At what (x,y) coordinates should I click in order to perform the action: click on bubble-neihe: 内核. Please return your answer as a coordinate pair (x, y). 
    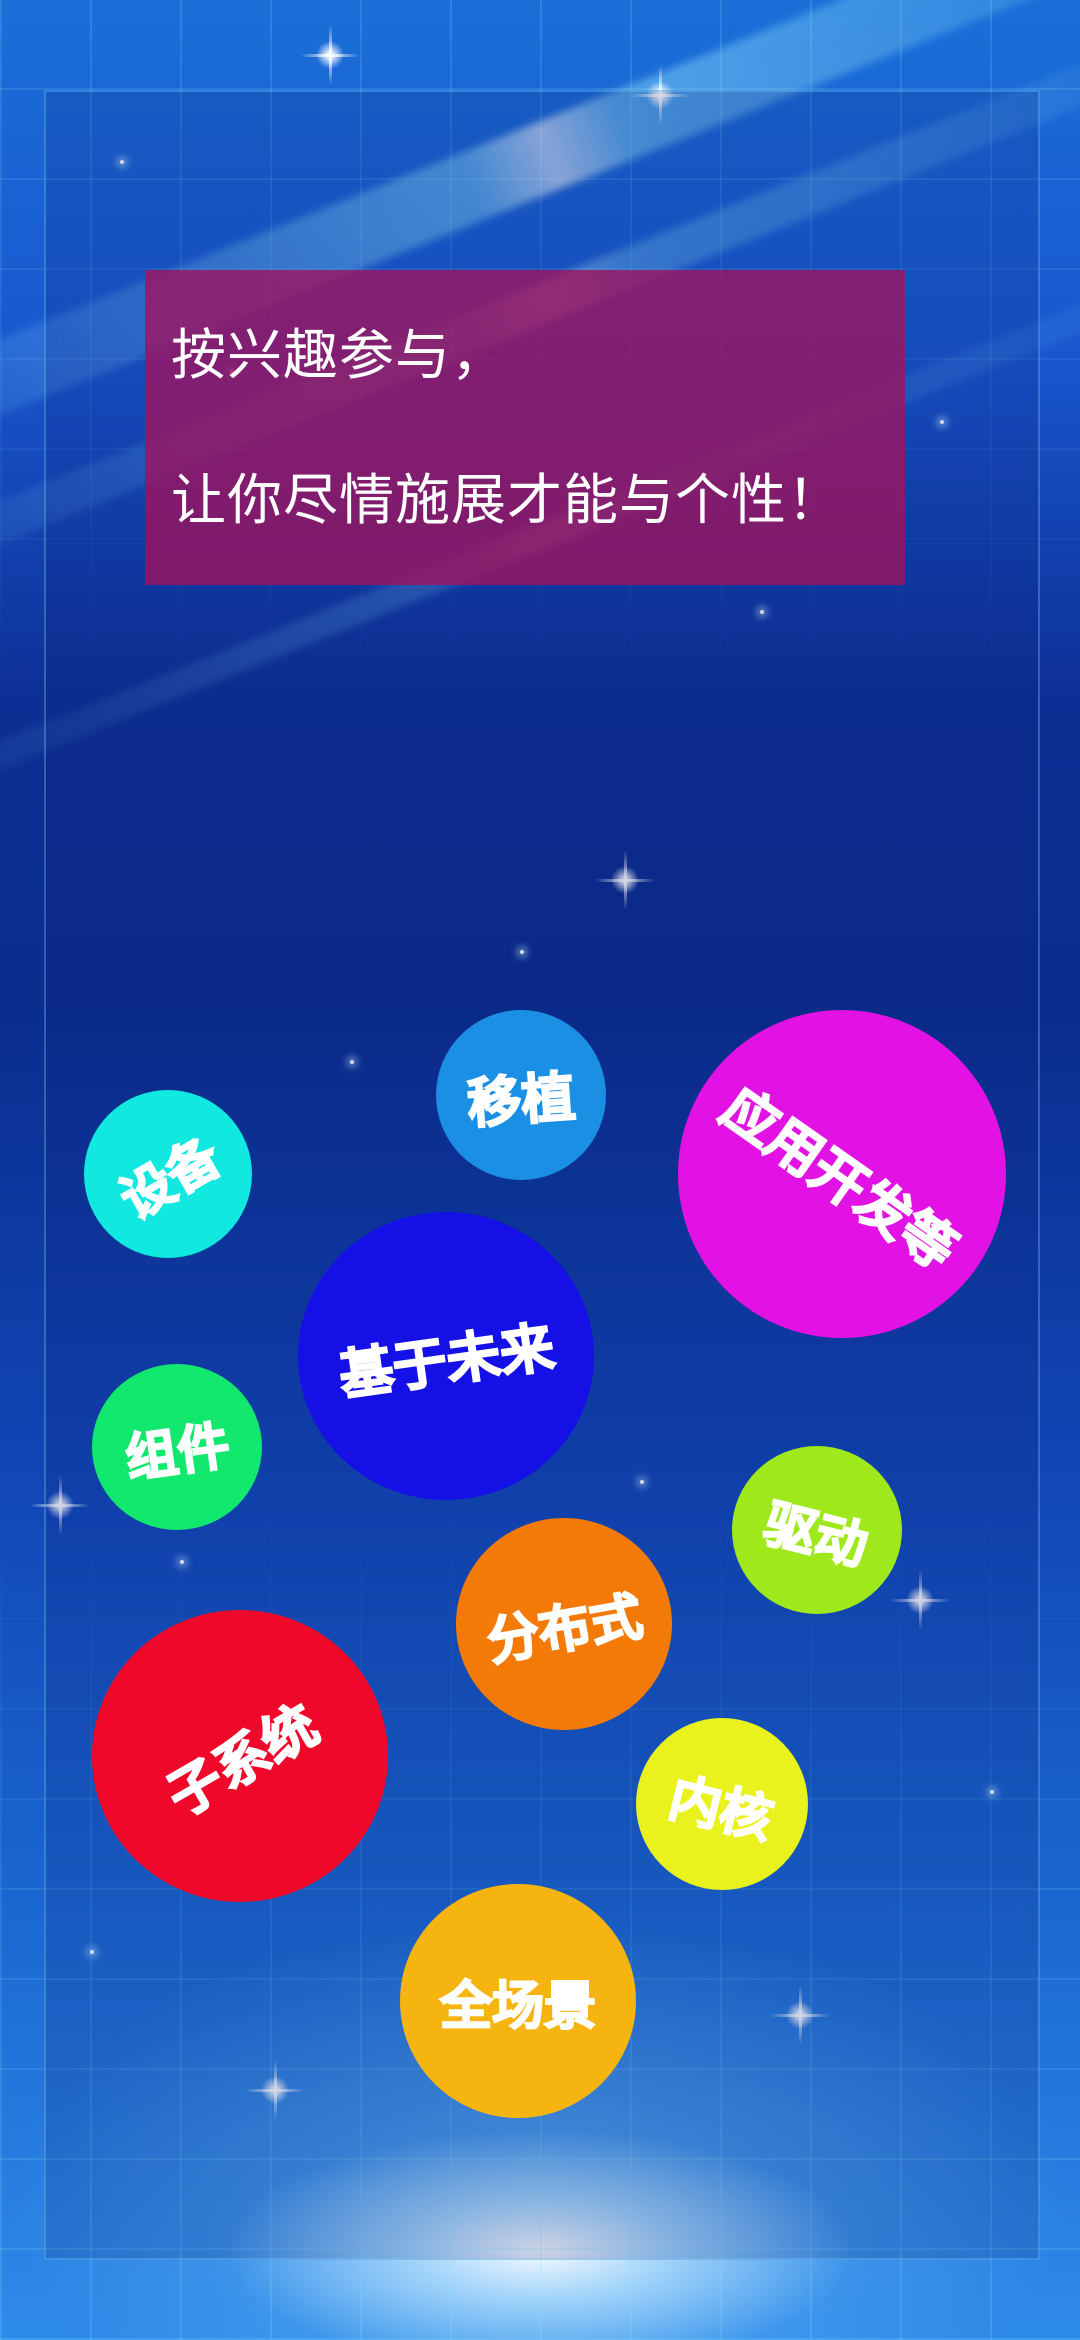
    Looking at the image, I should click on (722, 1804).